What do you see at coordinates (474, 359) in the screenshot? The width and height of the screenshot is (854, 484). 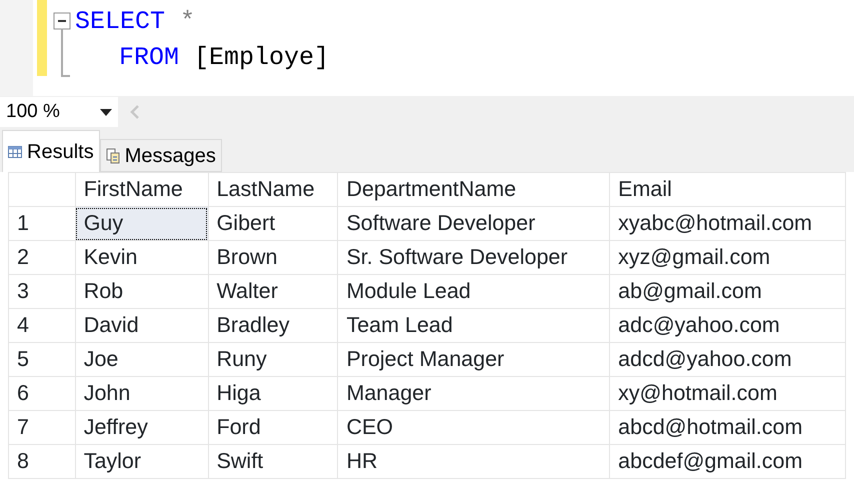 I see `table-cell: Project Manager` at bounding box center [474, 359].